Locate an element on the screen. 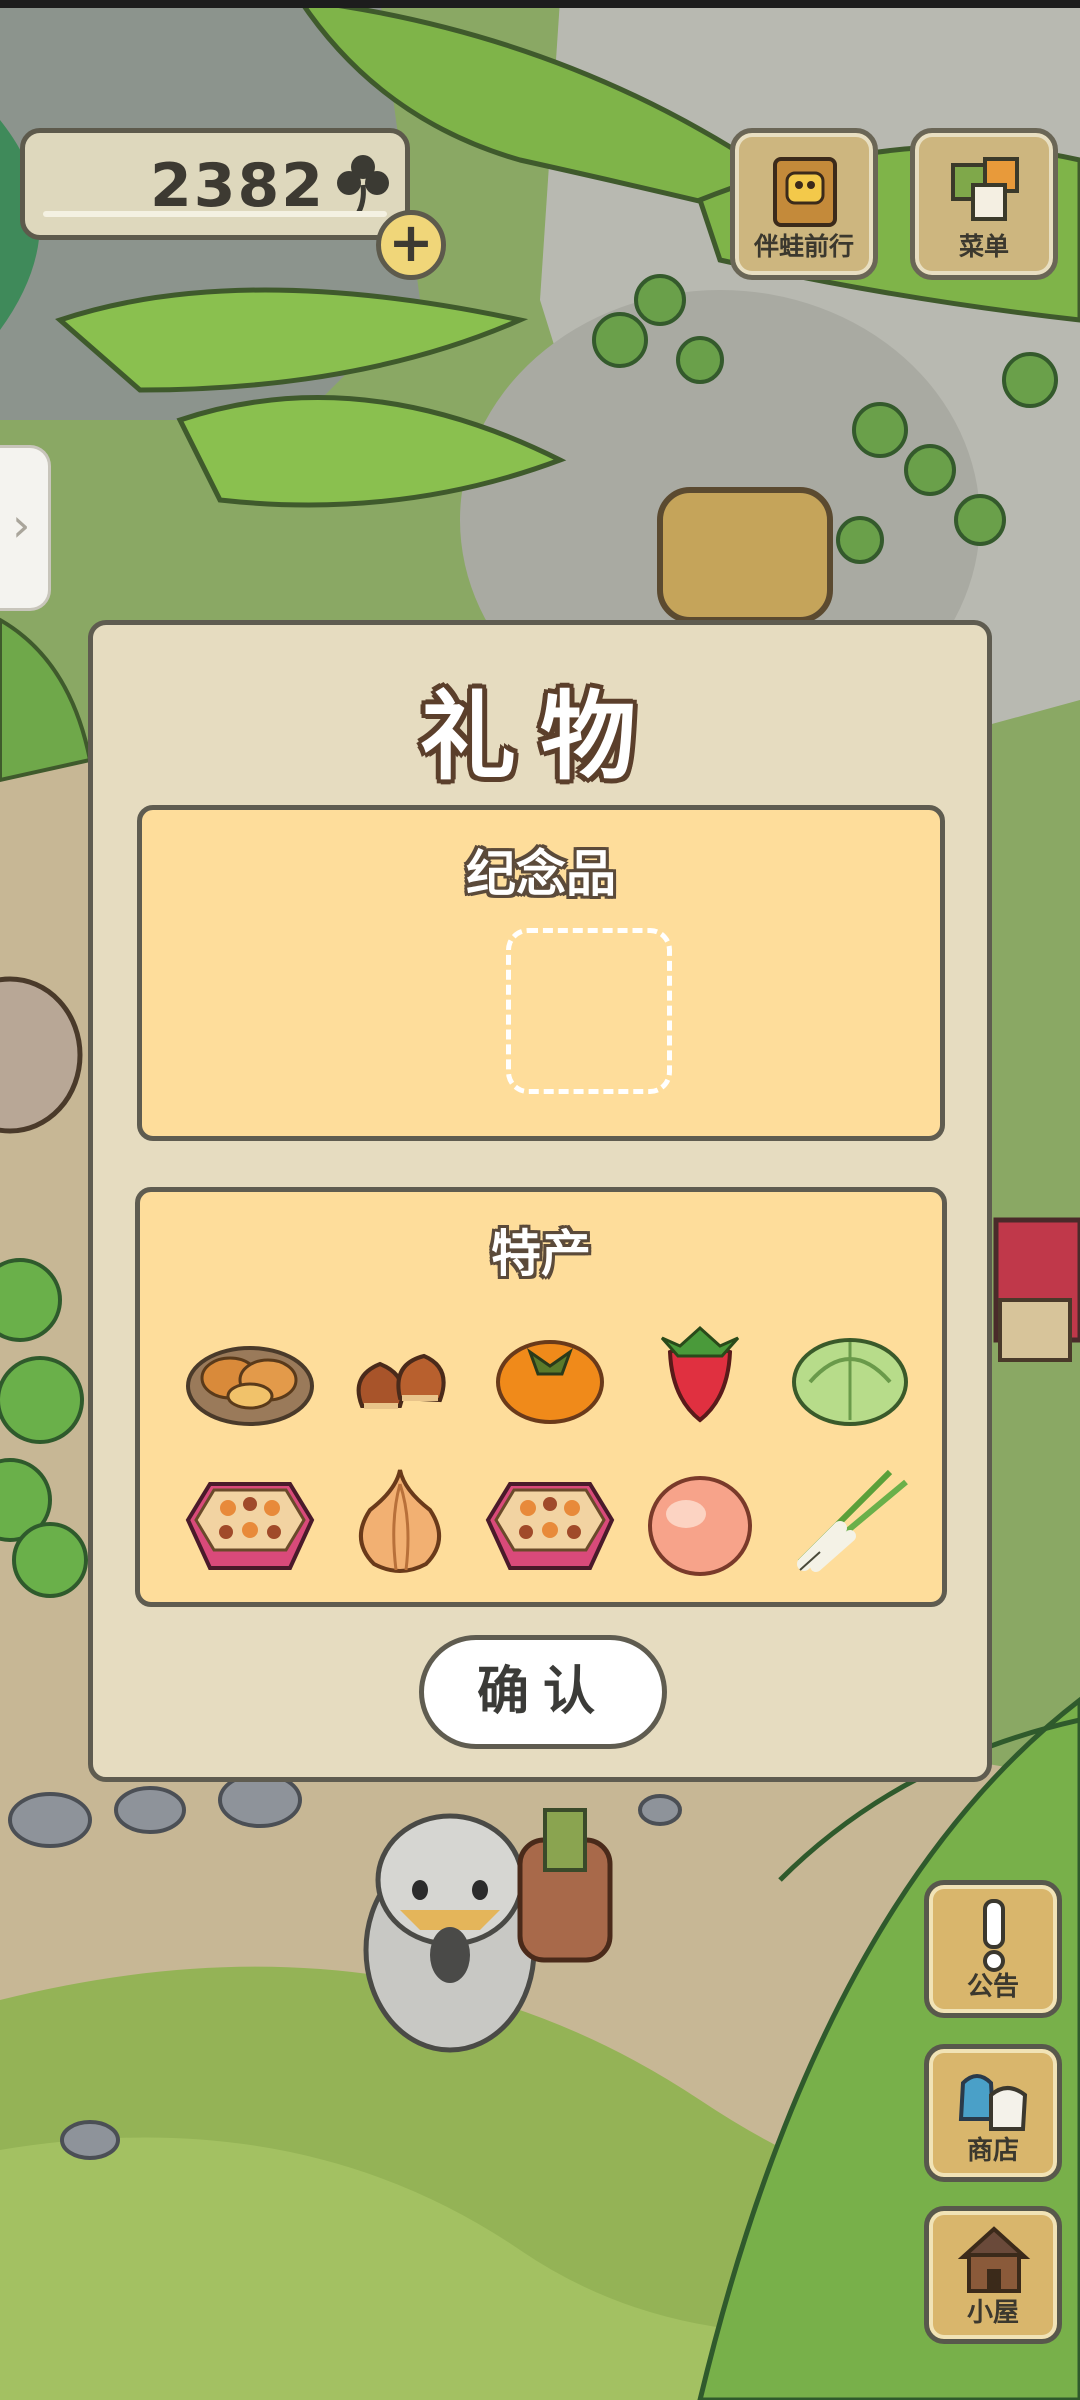 This screenshot has width=1080, height=2400. menu-cards-icon is located at coordinates (985, 189).